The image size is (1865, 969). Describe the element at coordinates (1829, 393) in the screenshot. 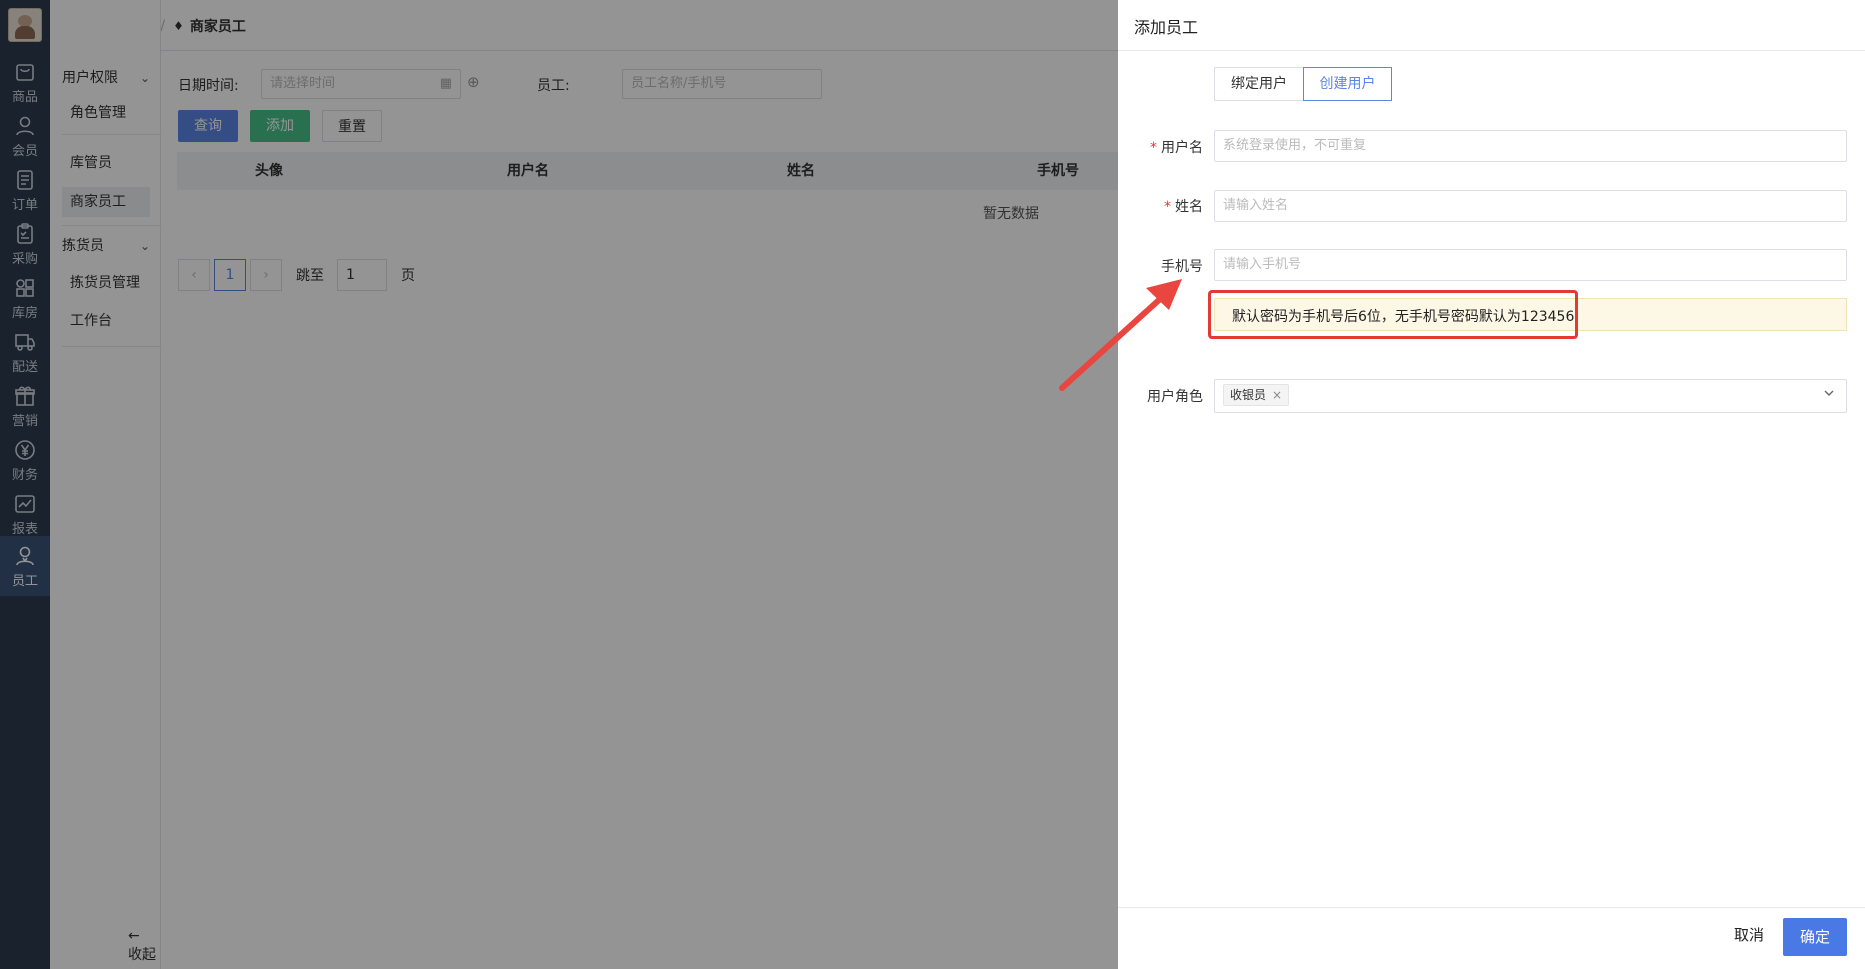

I see `chevron-down-icon` at that location.